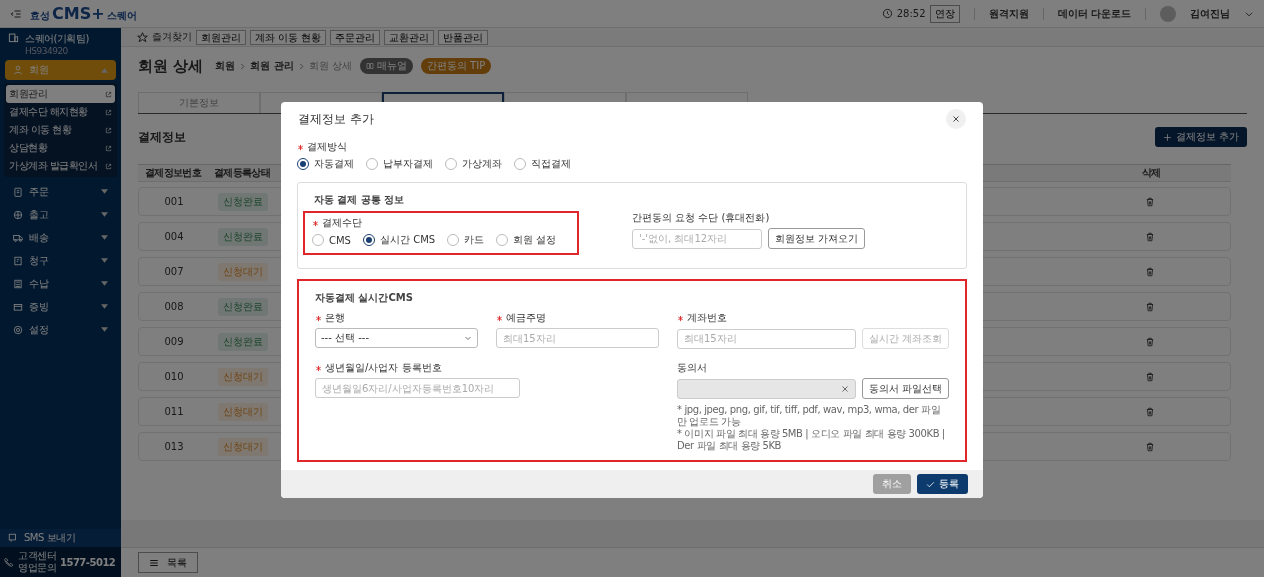  What do you see at coordinates (887, 13) in the screenshot?
I see `clock-icon` at bounding box center [887, 13].